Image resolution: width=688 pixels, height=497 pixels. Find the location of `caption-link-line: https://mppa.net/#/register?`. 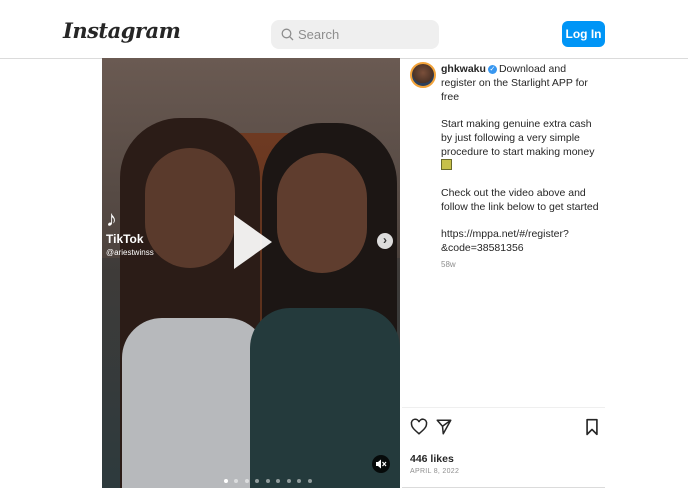

caption-link-line: https://mppa.net/#/register? is located at coordinates (505, 234).